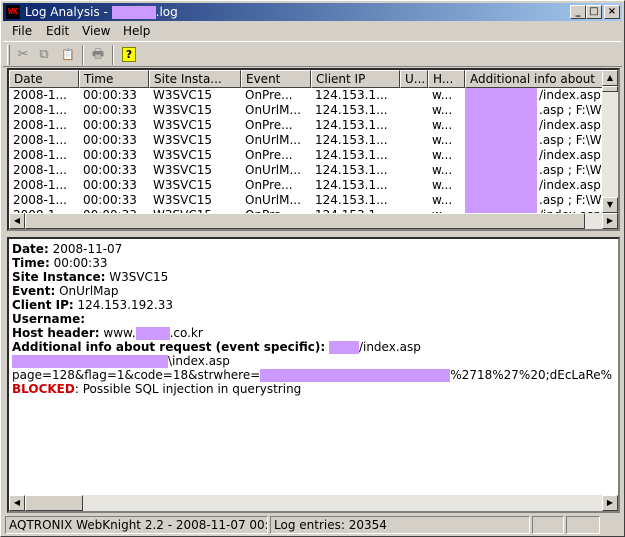  Describe the element at coordinates (28, 263) in the screenshot. I see `detail-time-label: Time` at that location.